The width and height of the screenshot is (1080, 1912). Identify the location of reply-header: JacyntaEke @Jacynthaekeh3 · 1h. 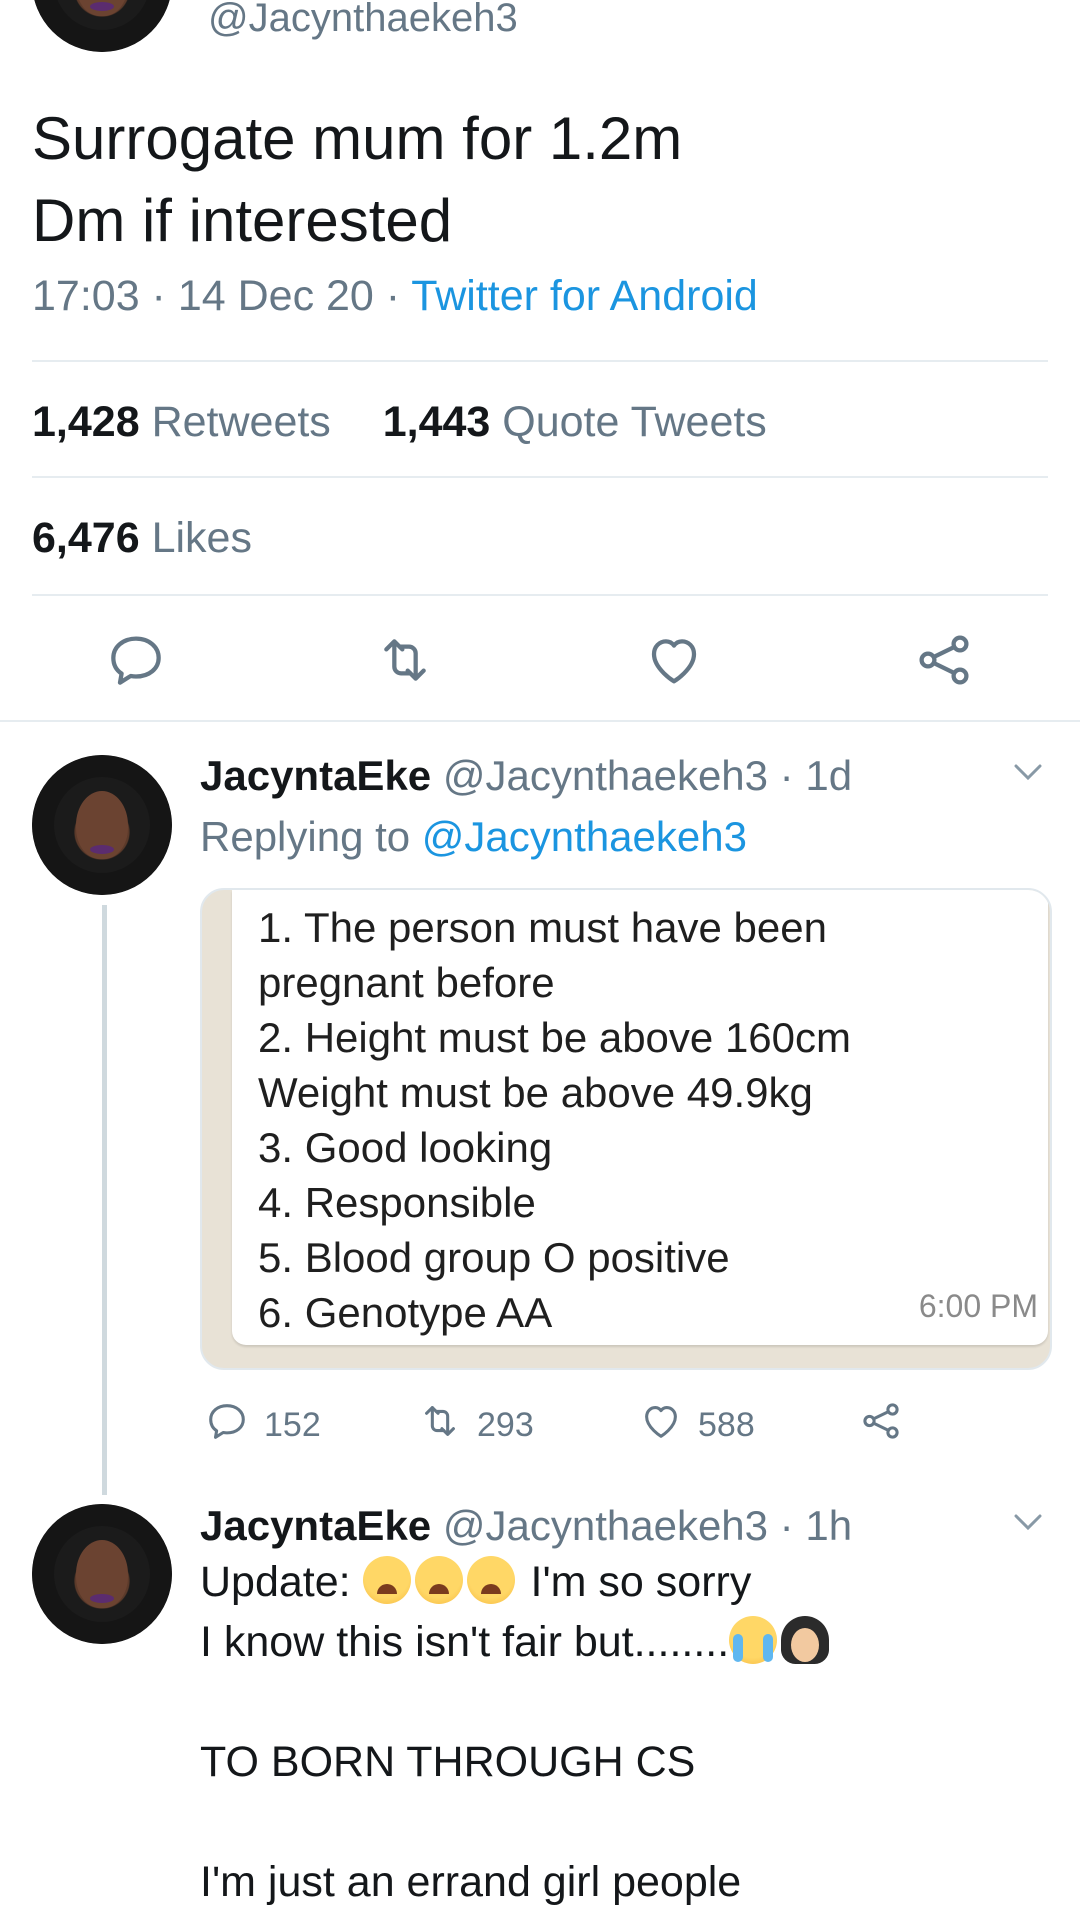
(526, 1526).